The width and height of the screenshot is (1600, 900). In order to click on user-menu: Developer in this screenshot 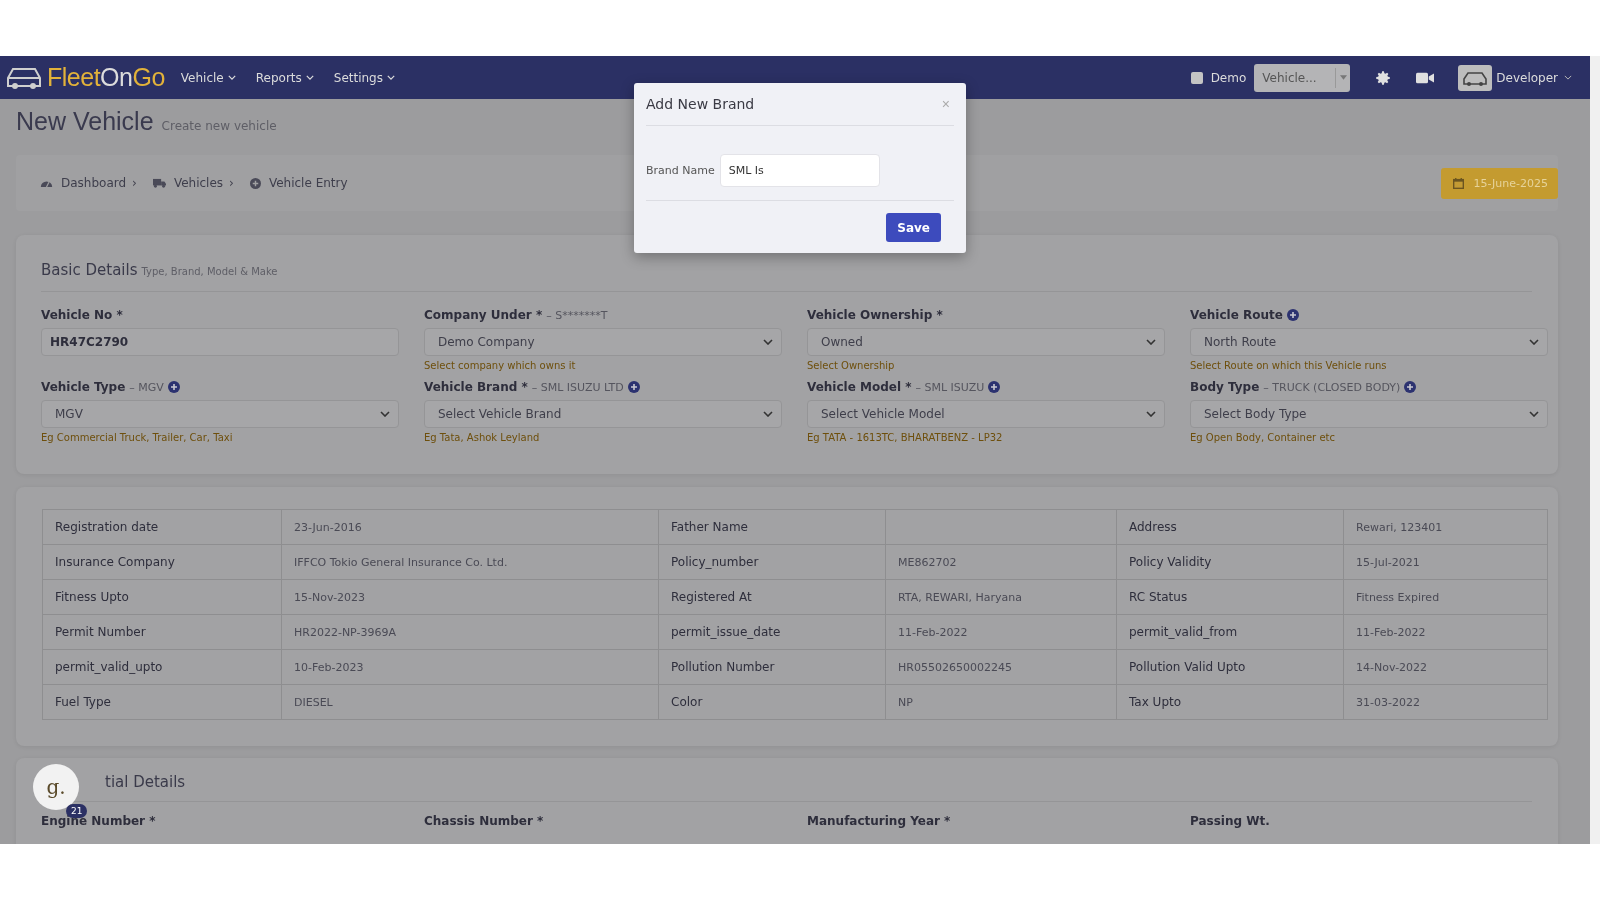, I will do `click(1534, 77)`.